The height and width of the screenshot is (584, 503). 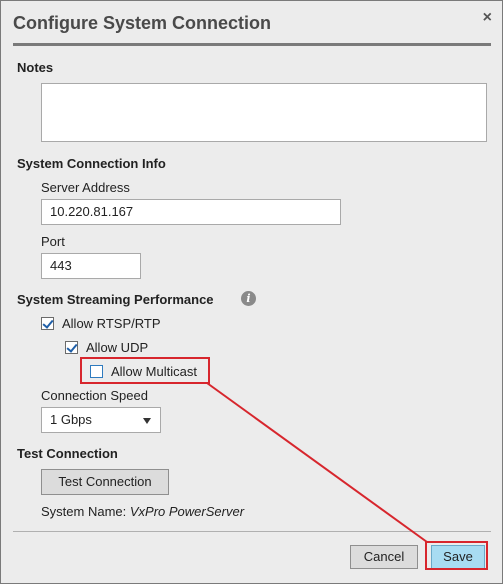 I want to click on close-icon: ×, so click(x=487, y=18).